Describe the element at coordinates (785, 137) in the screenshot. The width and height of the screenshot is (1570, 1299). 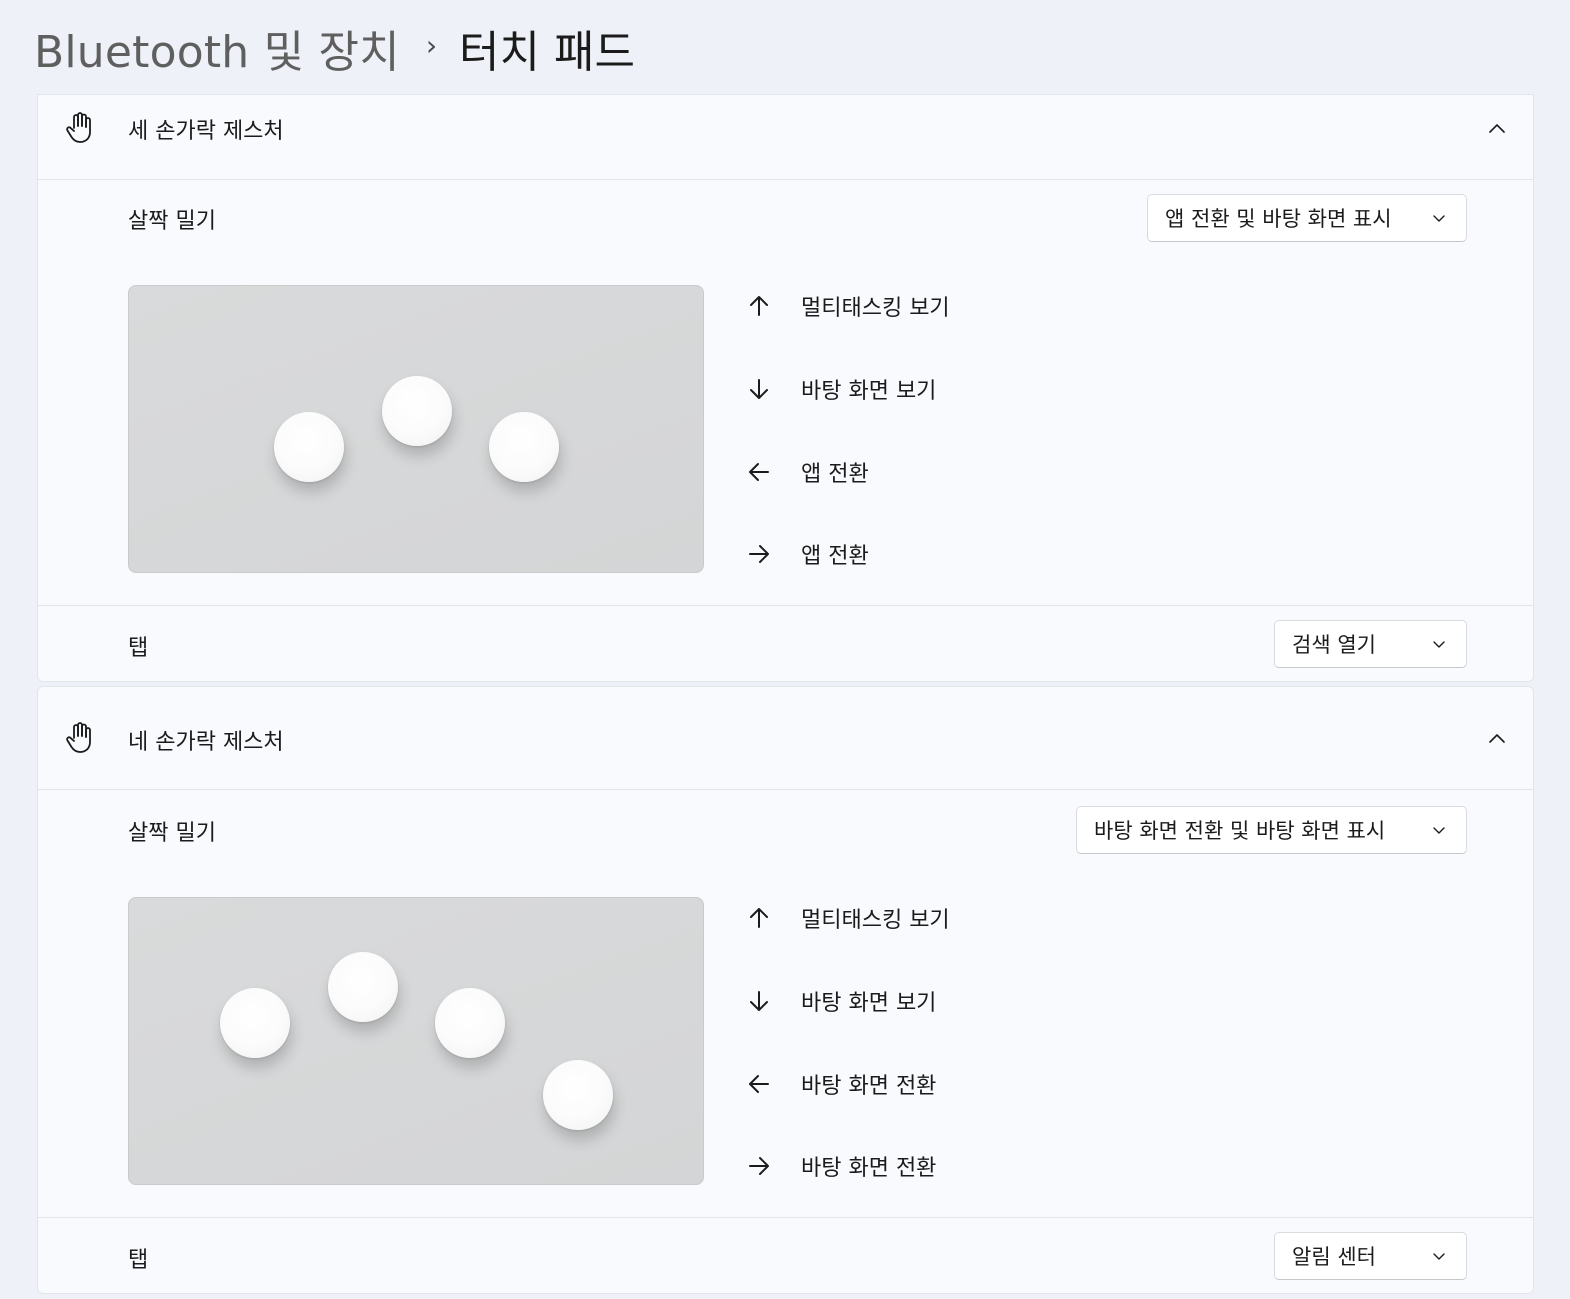
I see `three-finger-gestures-header: 세 손가락 제스처` at that location.